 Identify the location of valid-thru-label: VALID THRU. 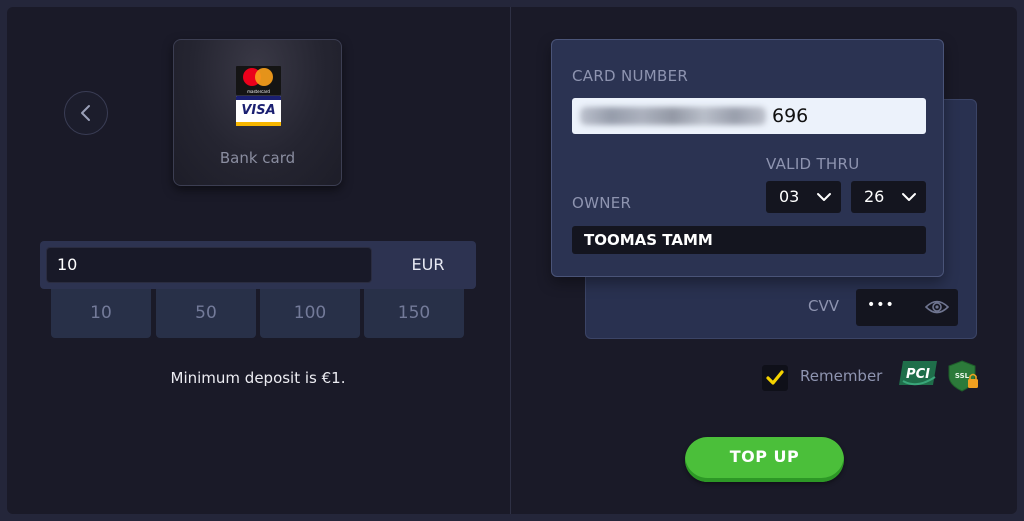
(813, 164).